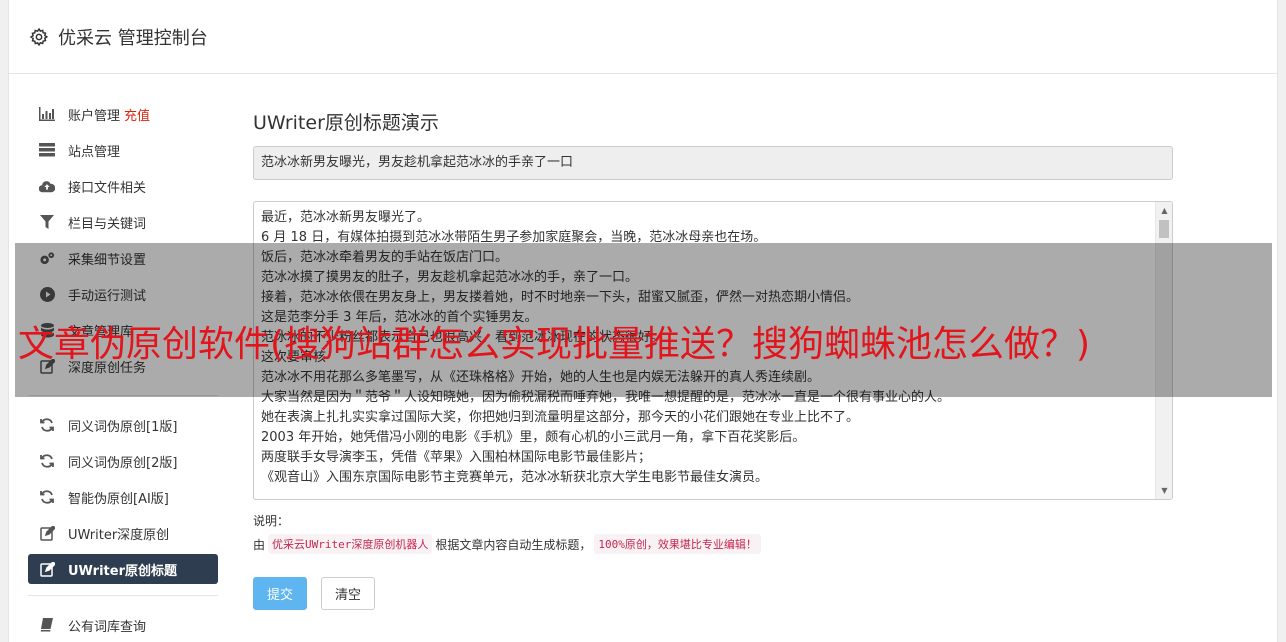 This screenshot has width=1286, height=642. Describe the element at coordinates (348, 593) in the screenshot. I see `clear-button: 清空` at that location.